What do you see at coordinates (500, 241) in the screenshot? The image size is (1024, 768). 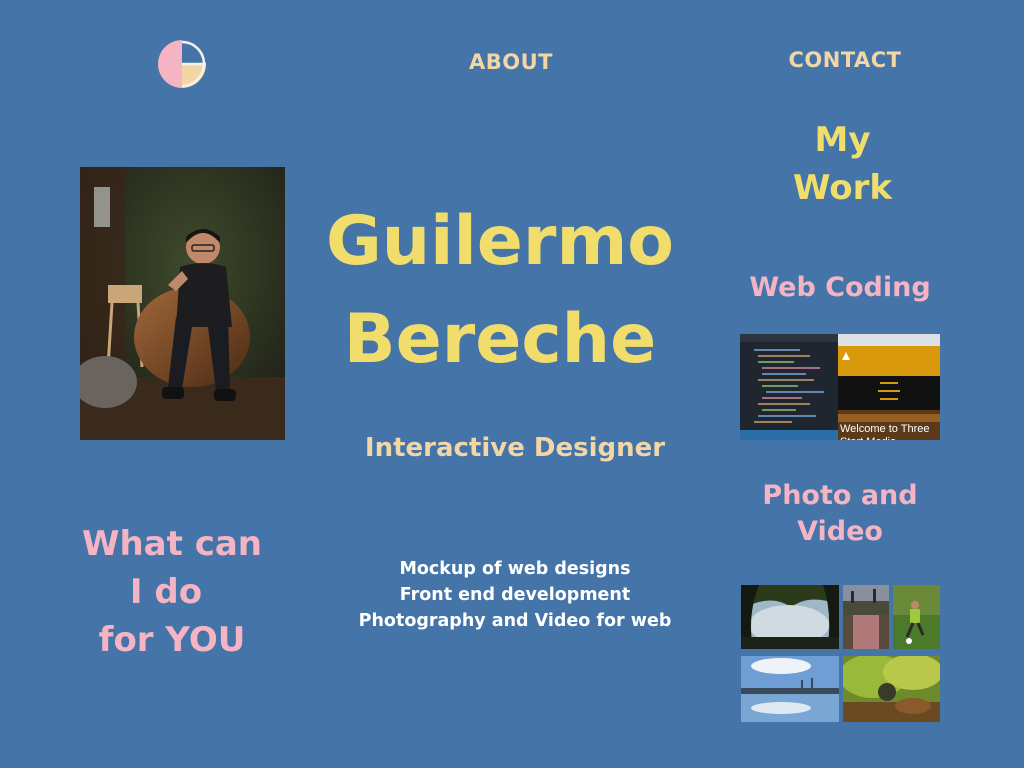 I see `hero-first-name: Guilermo` at bounding box center [500, 241].